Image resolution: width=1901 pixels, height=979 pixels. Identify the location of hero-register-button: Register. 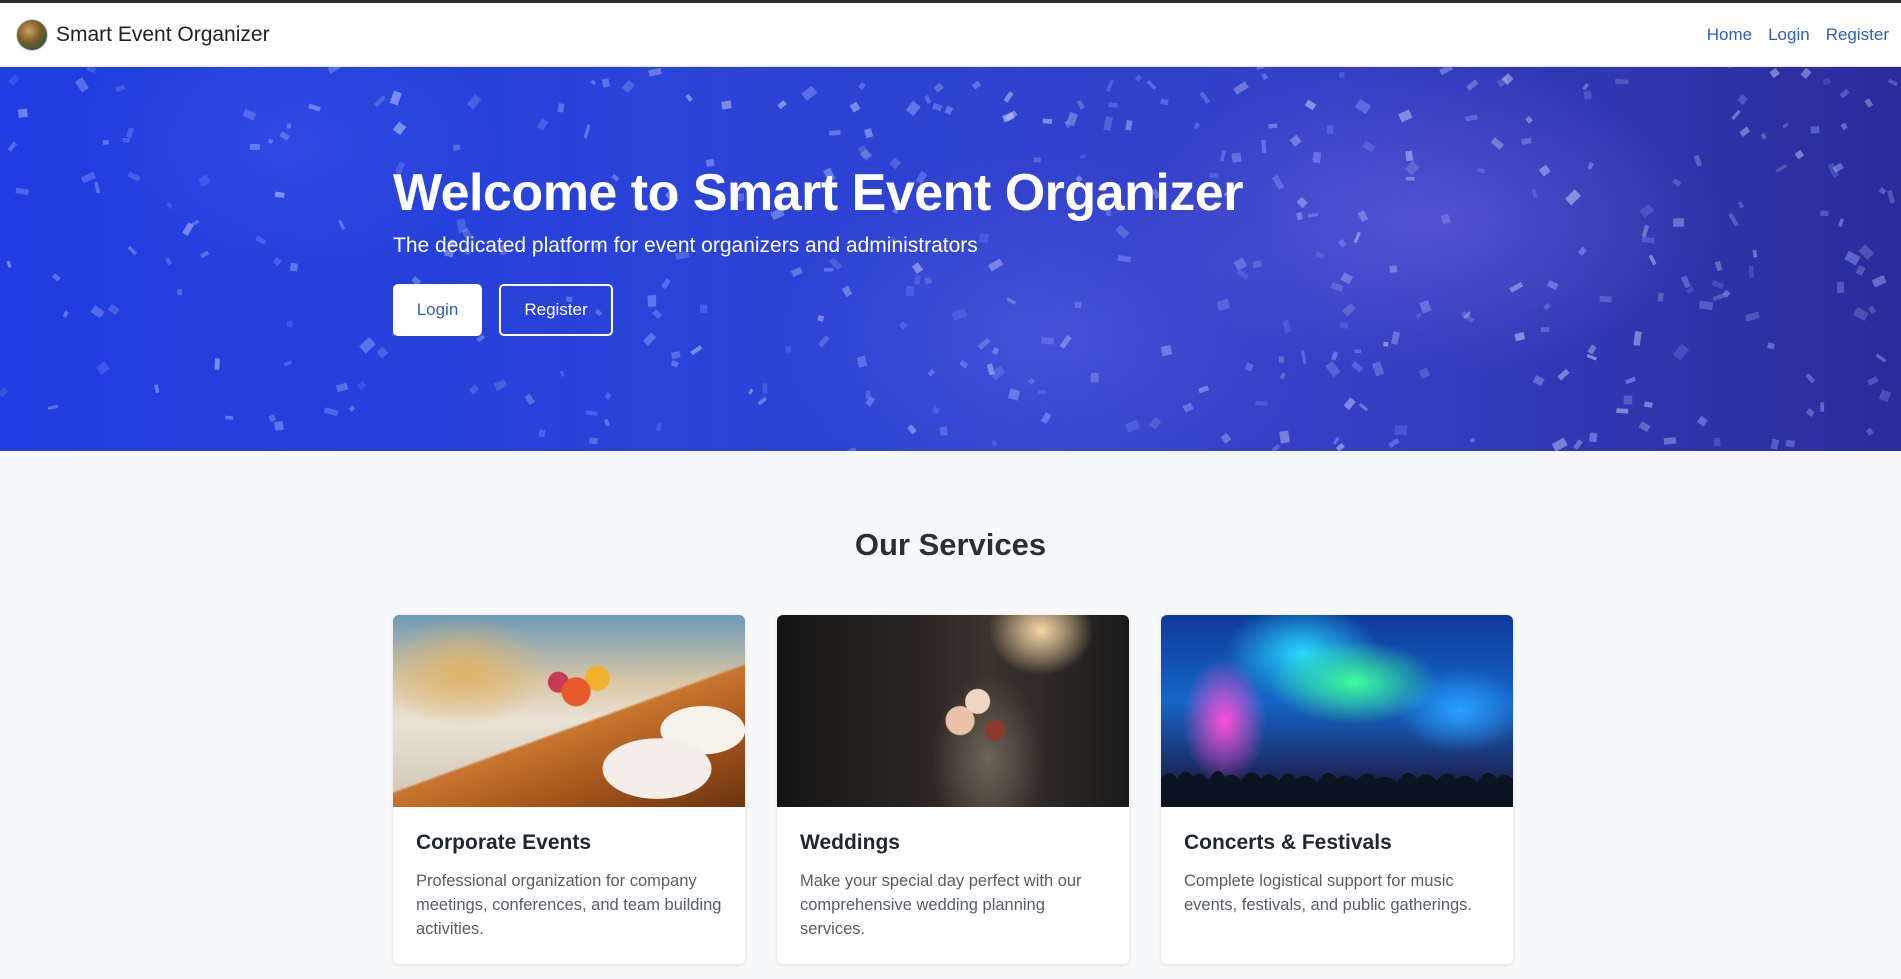
(556, 310).